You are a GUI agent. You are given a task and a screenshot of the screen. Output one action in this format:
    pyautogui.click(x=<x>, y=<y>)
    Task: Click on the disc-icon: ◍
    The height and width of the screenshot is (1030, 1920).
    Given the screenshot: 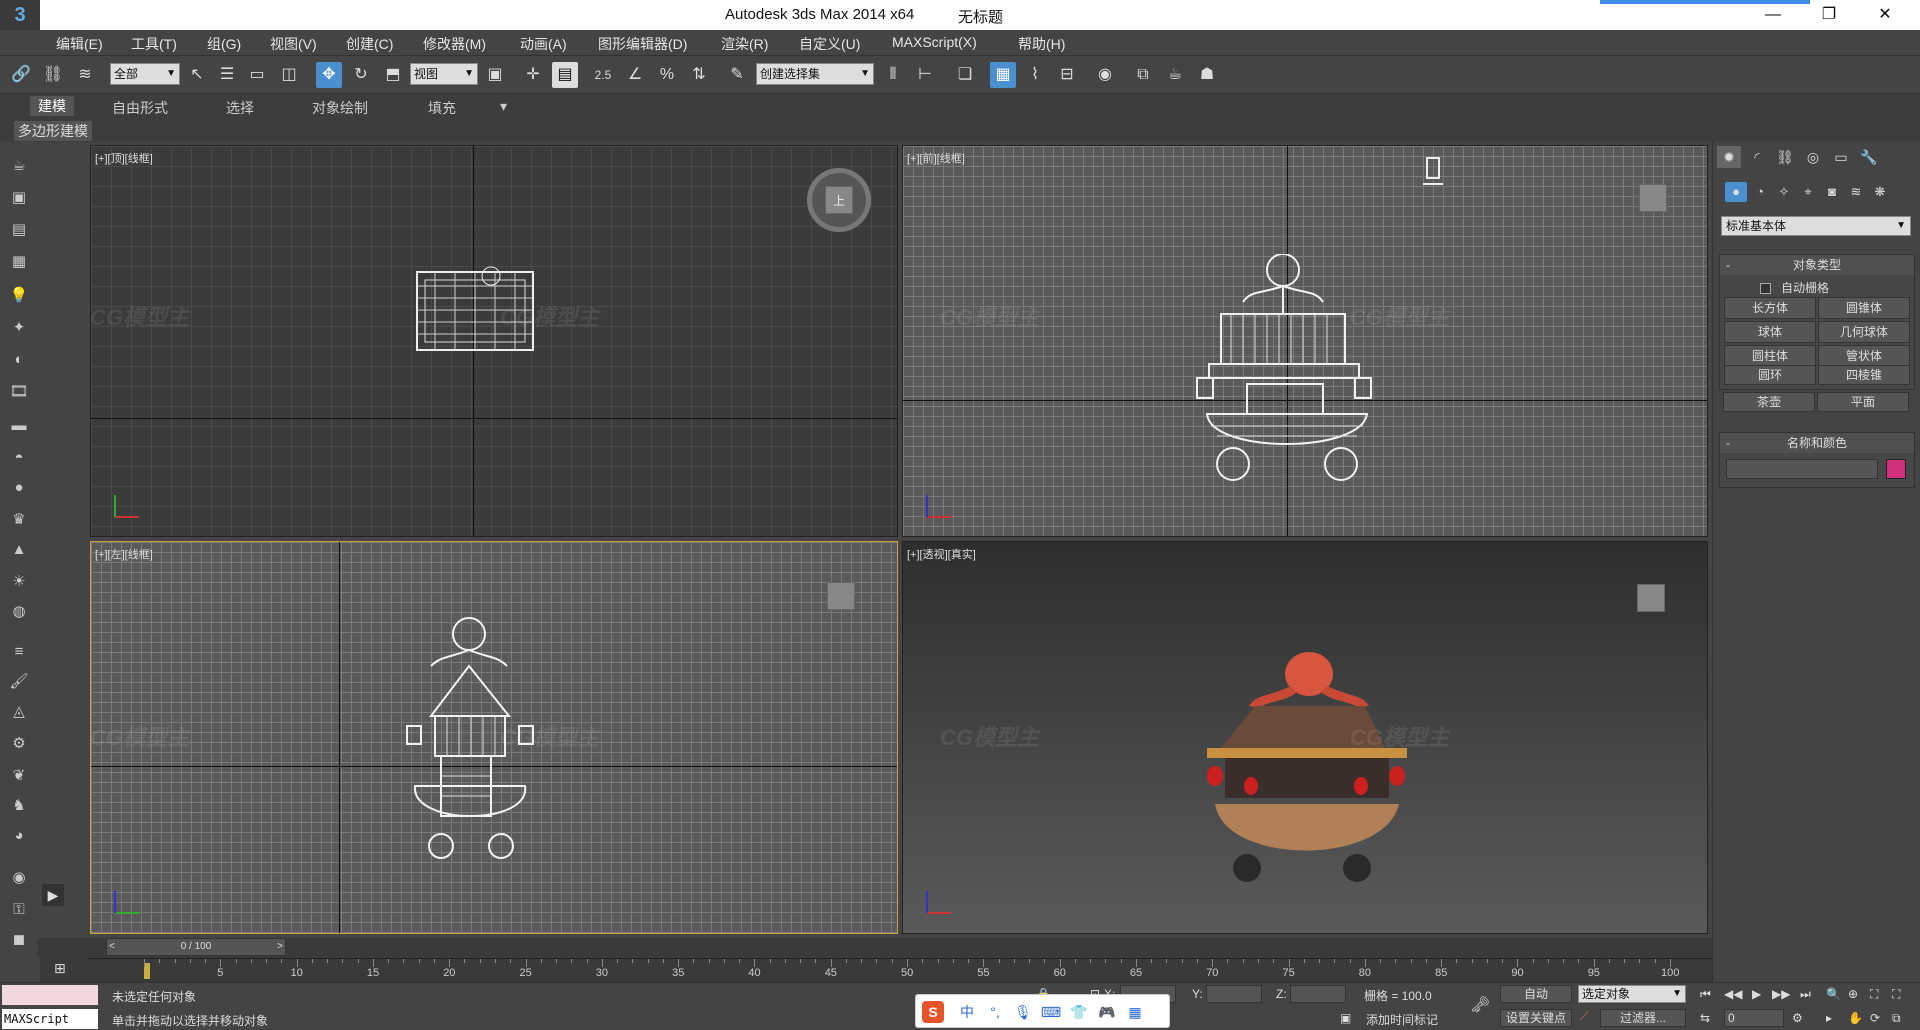 What is the action you would take?
    pyautogui.click(x=19, y=612)
    